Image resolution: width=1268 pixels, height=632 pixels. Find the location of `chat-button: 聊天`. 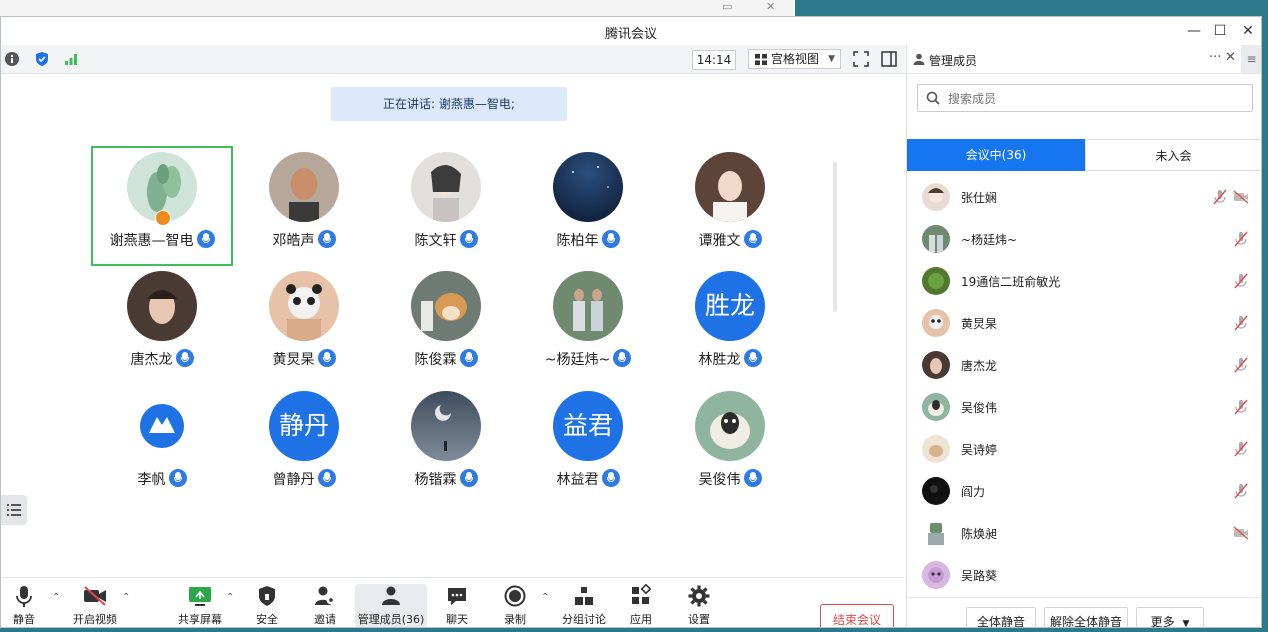

chat-button: 聊天 is located at coordinates (457, 605).